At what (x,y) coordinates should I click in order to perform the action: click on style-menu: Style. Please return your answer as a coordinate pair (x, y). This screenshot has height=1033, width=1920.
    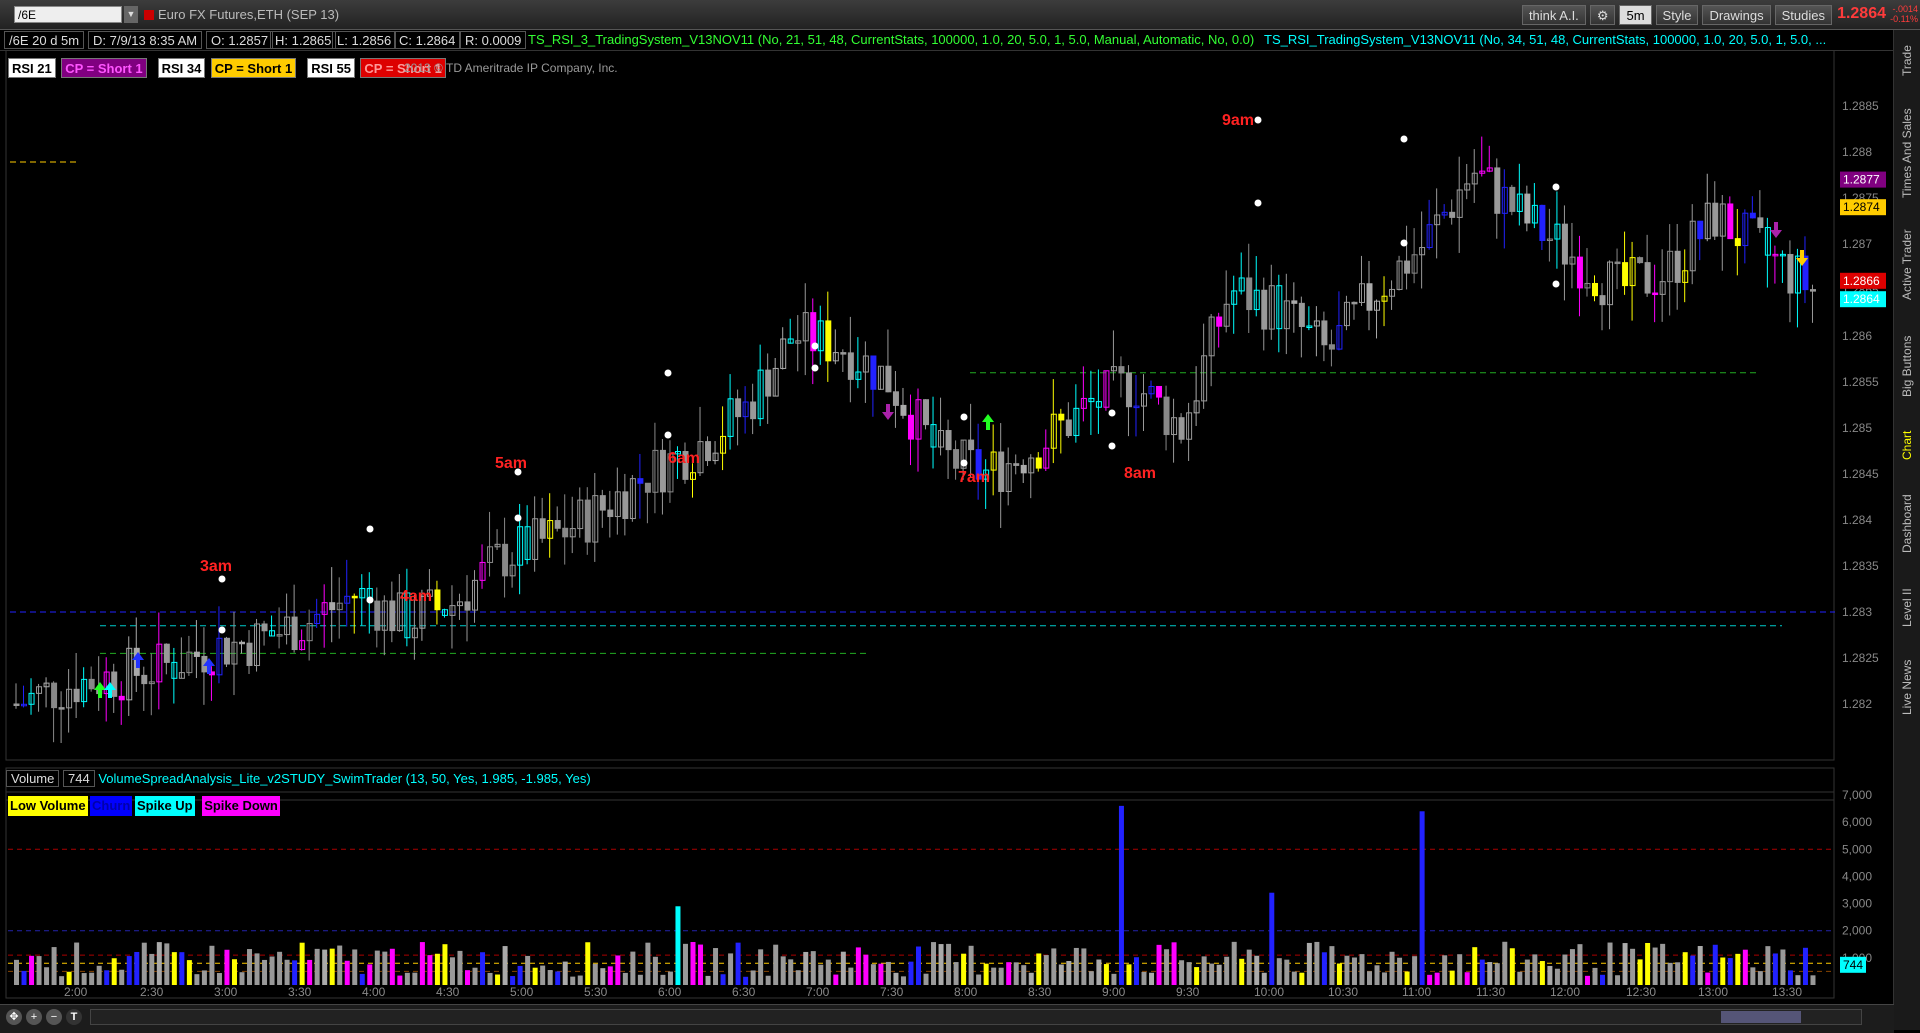
    Looking at the image, I should click on (1677, 15).